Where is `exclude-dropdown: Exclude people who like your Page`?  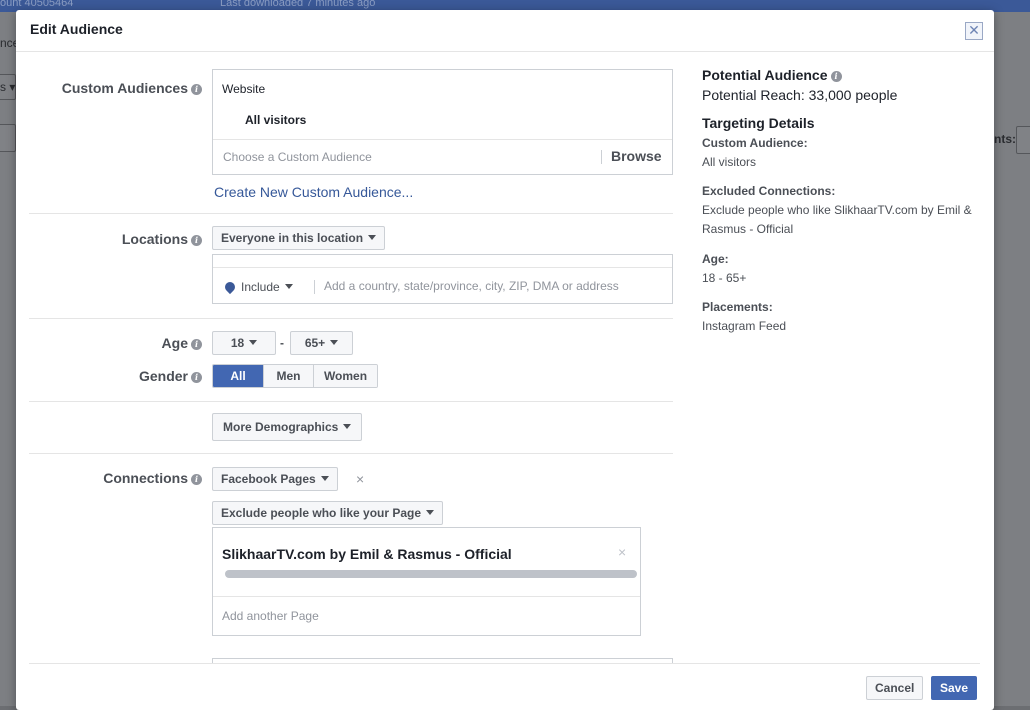 exclude-dropdown: Exclude people who like your Page is located at coordinates (328, 513).